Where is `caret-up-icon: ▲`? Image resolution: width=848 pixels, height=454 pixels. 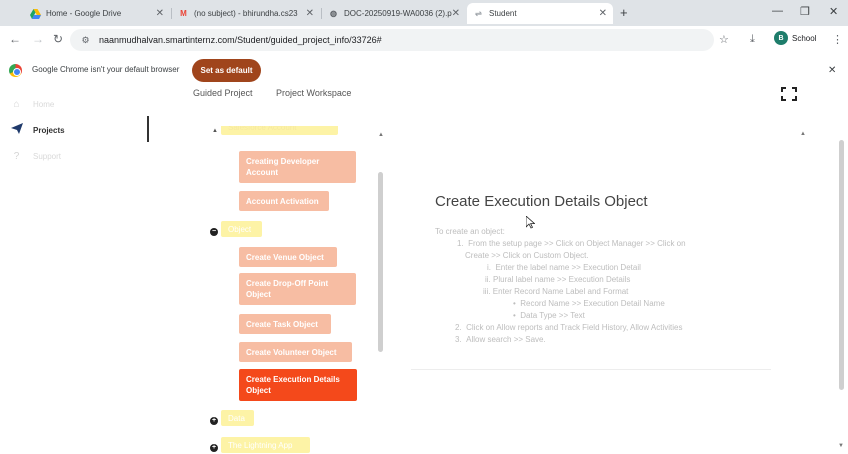 caret-up-icon: ▲ is located at coordinates (215, 131).